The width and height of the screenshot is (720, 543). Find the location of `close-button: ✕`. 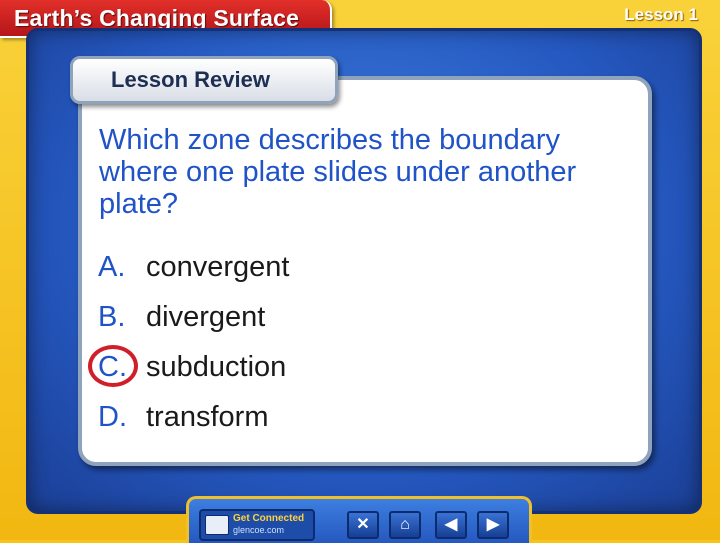

close-button: ✕ is located at coordinates (363, 525).